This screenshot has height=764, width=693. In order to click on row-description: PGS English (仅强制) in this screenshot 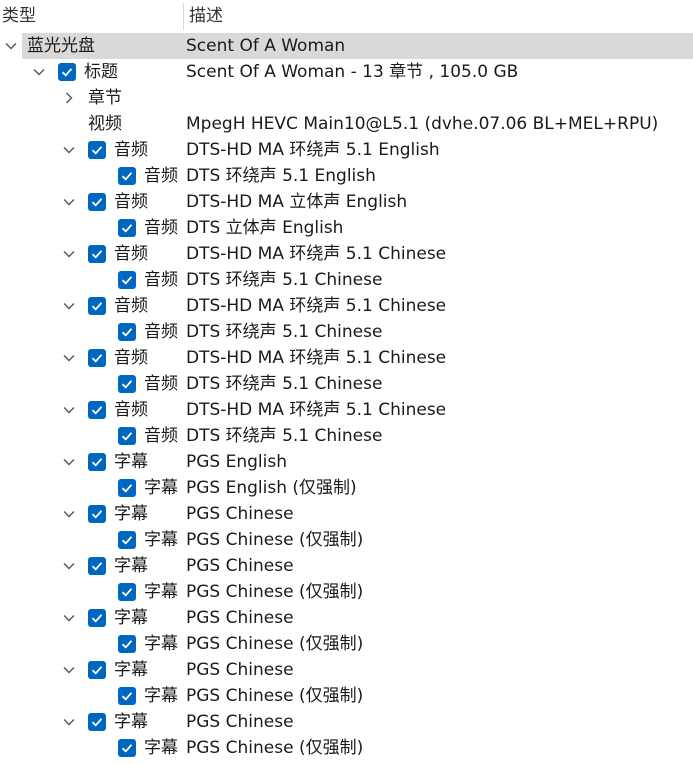, I will do `click(271, 488)`.